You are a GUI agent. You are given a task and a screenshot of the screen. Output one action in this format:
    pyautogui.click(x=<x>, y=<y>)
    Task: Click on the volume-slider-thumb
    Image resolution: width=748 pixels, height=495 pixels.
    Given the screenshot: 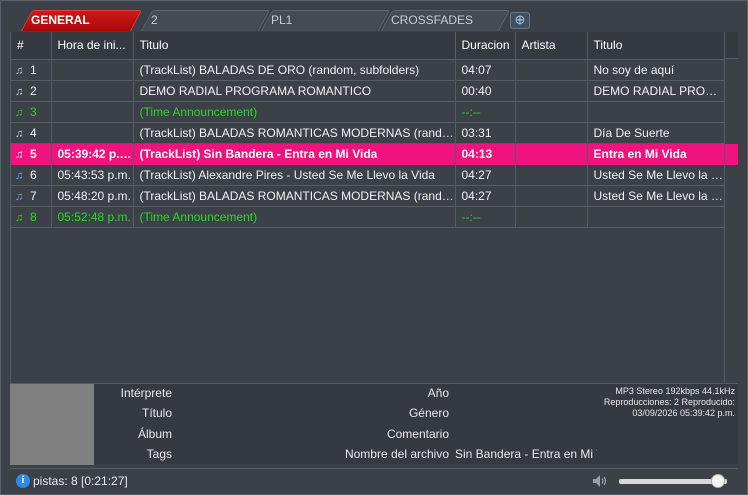 What is the action you would take?
    pyautogui.click(x=718, y=481)
    